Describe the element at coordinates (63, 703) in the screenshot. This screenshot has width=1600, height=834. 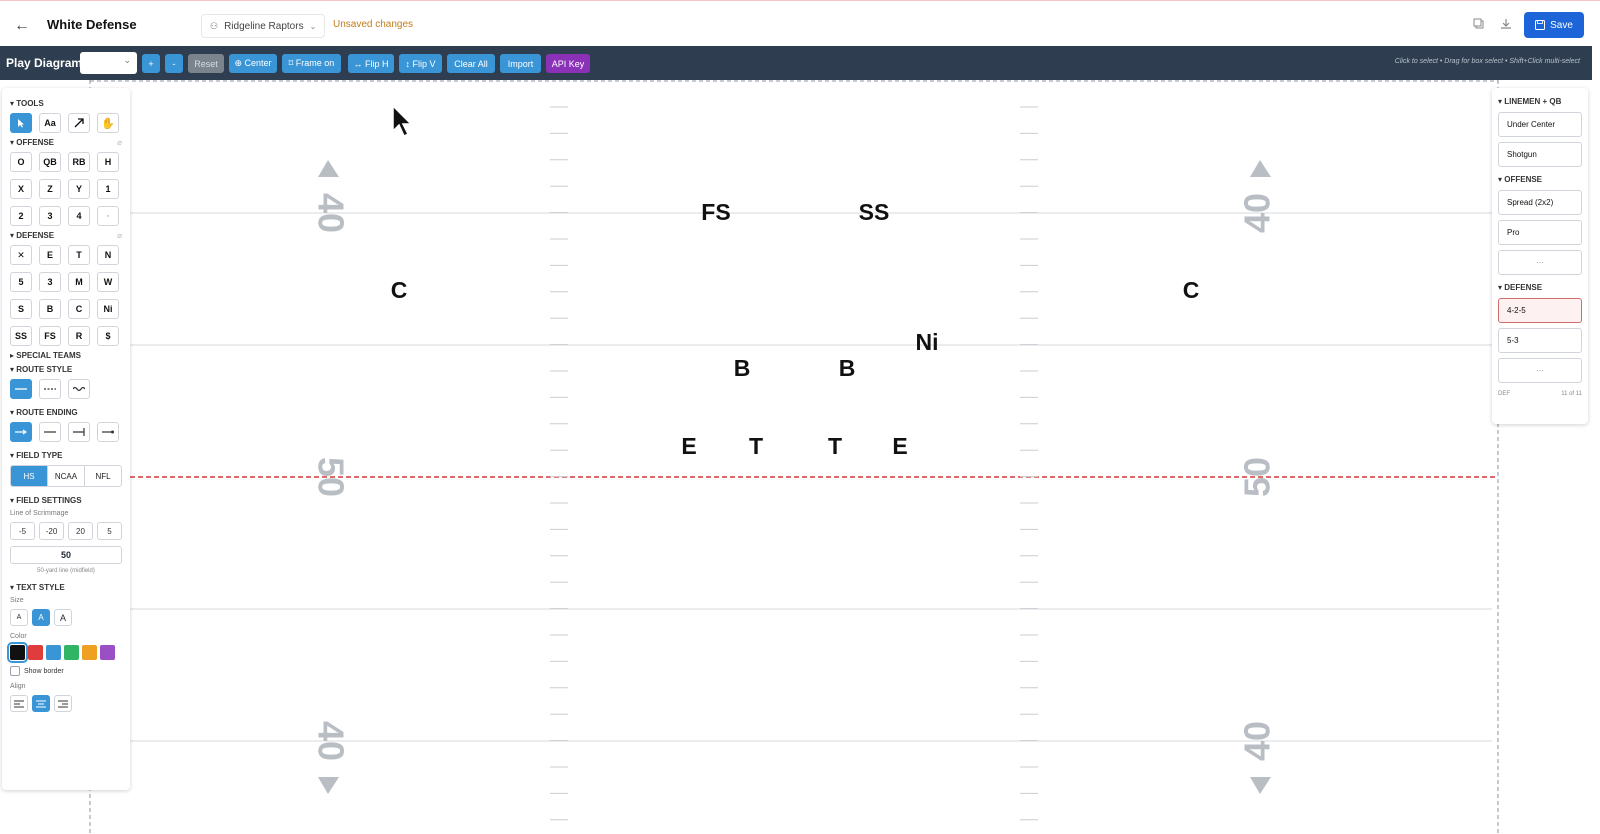
I see `align-right-button` at that location.